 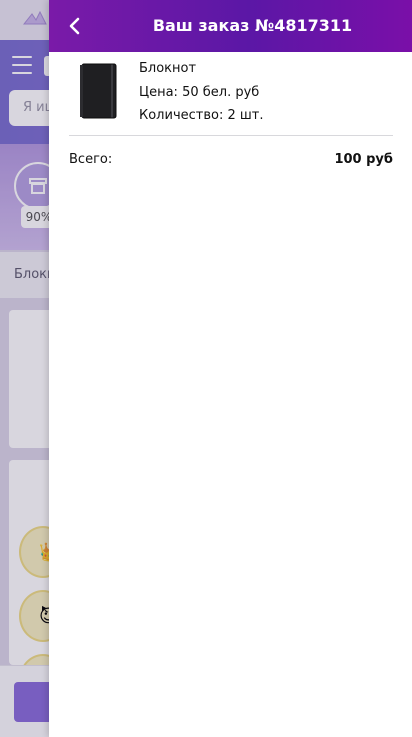 I want to click on item-name: Блокнот, so click(x=168, y=68).